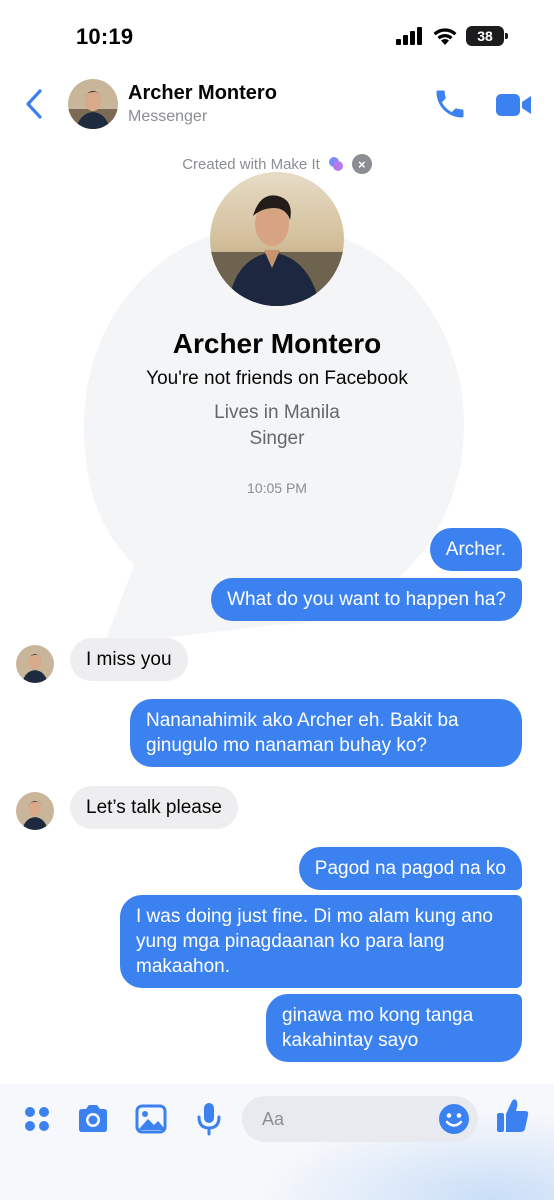  I want to click on profile-picture, so click(277, 239).